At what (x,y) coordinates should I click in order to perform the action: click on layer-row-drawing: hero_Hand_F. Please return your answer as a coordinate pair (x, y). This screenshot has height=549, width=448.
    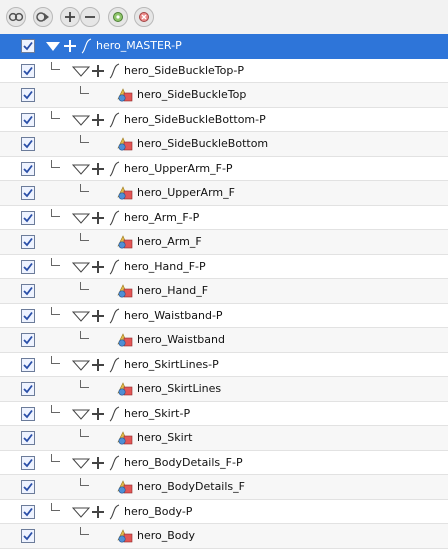
    Looking at the image, I should click on (224, 291).